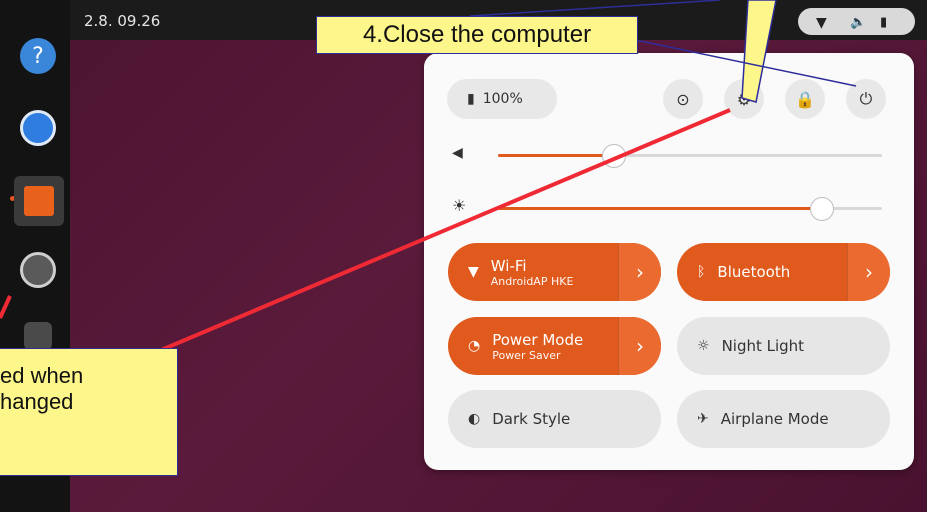 The width and height of the screenshot is (927, 512). I want to click on battery-status-button: ▮ 100%, so click(502, 99).